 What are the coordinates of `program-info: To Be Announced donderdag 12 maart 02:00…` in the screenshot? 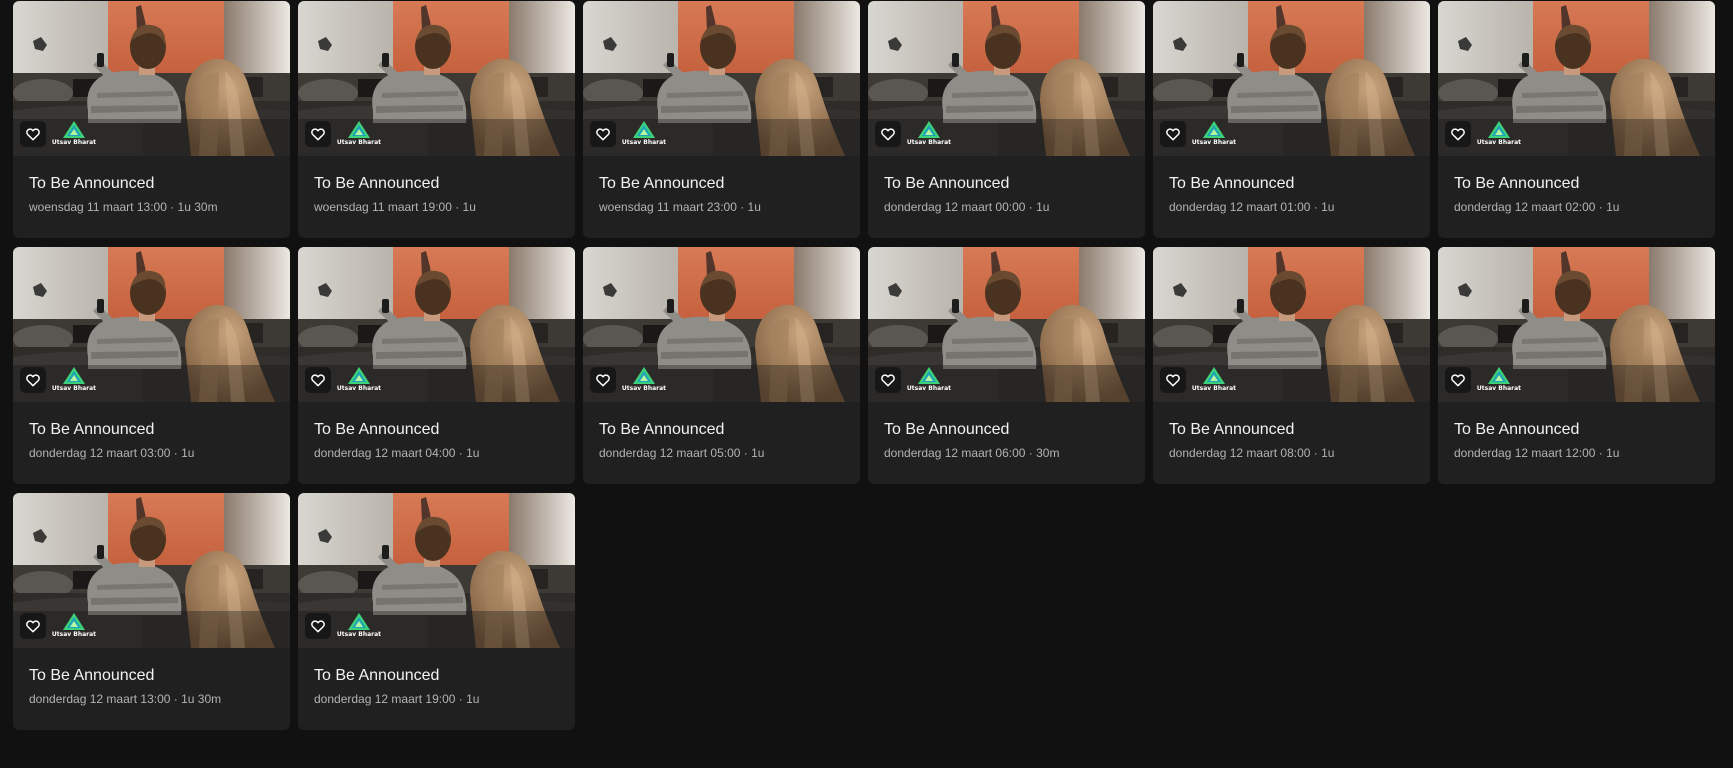 It's located at (1576, 185).